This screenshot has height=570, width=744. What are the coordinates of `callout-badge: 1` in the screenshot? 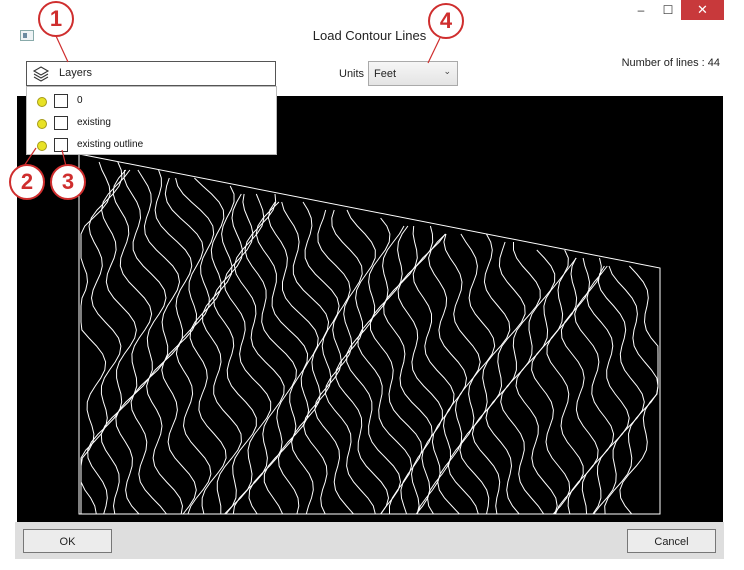 It's located at (56, 19).